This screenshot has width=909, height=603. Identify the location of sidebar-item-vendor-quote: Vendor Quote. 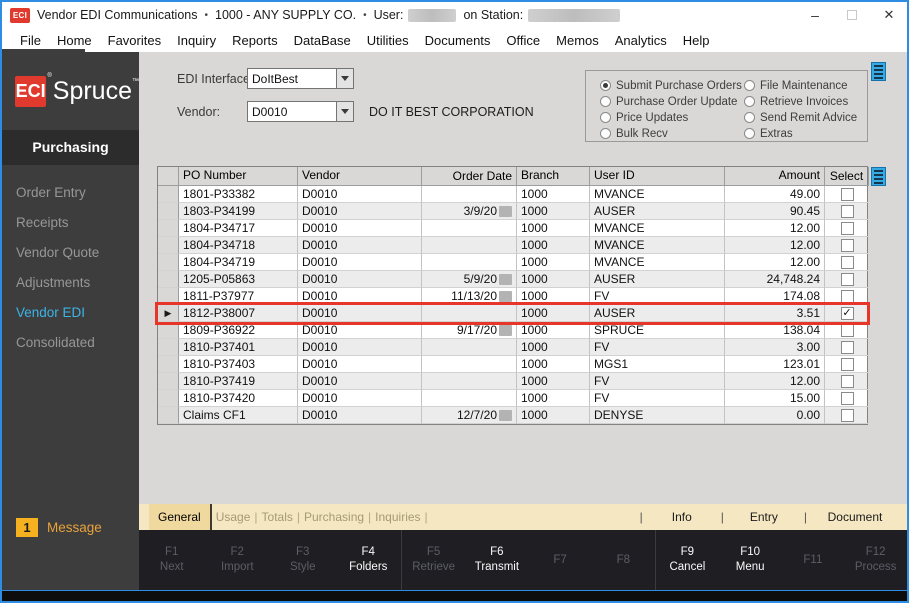
(70, 253).